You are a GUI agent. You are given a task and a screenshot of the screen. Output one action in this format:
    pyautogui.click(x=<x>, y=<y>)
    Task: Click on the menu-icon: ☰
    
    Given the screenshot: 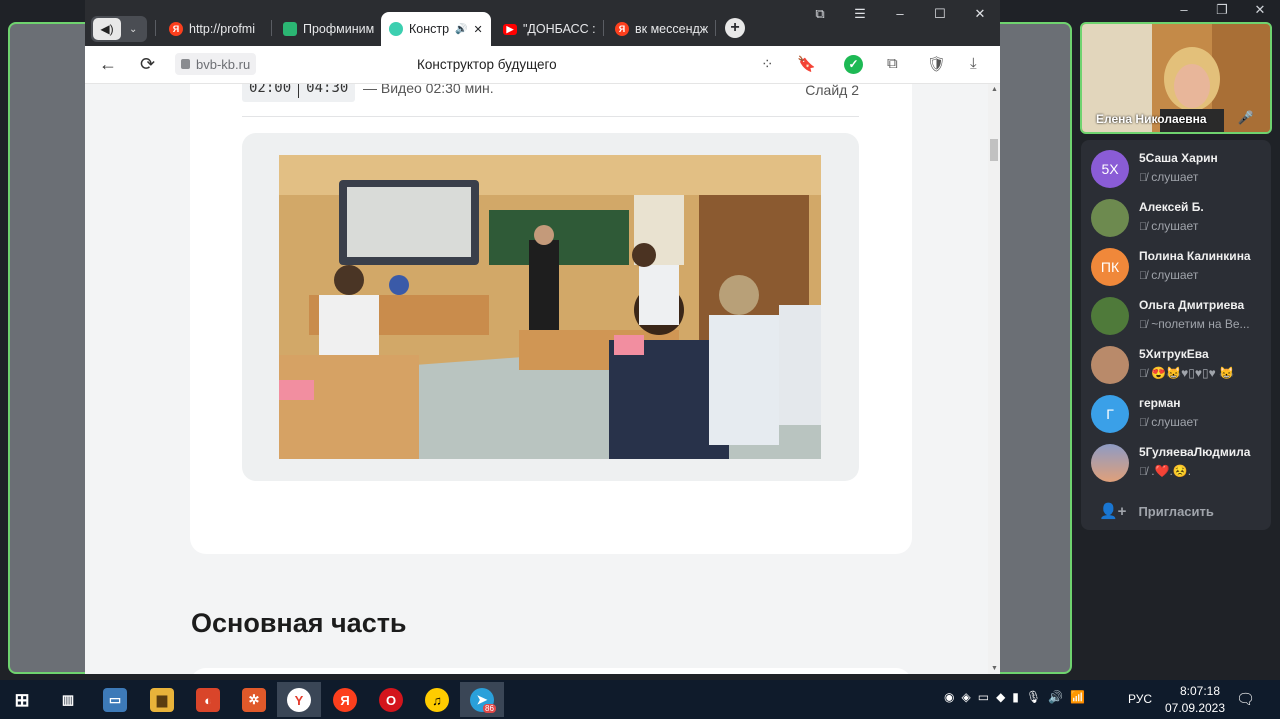 What is the action you would take?
    pyautogui.click(x=860, y=14)
    